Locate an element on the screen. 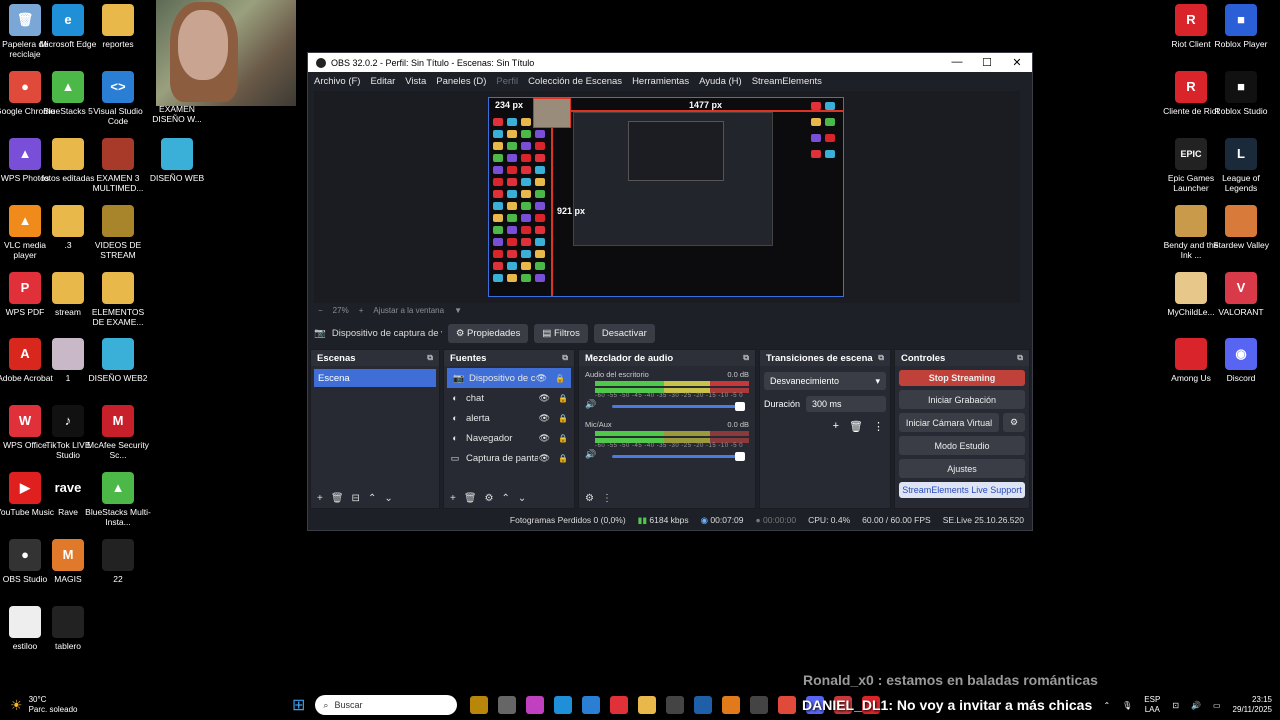  source-item: ◐ alerta 👁 🔒 is located at coordinates (509, 418).